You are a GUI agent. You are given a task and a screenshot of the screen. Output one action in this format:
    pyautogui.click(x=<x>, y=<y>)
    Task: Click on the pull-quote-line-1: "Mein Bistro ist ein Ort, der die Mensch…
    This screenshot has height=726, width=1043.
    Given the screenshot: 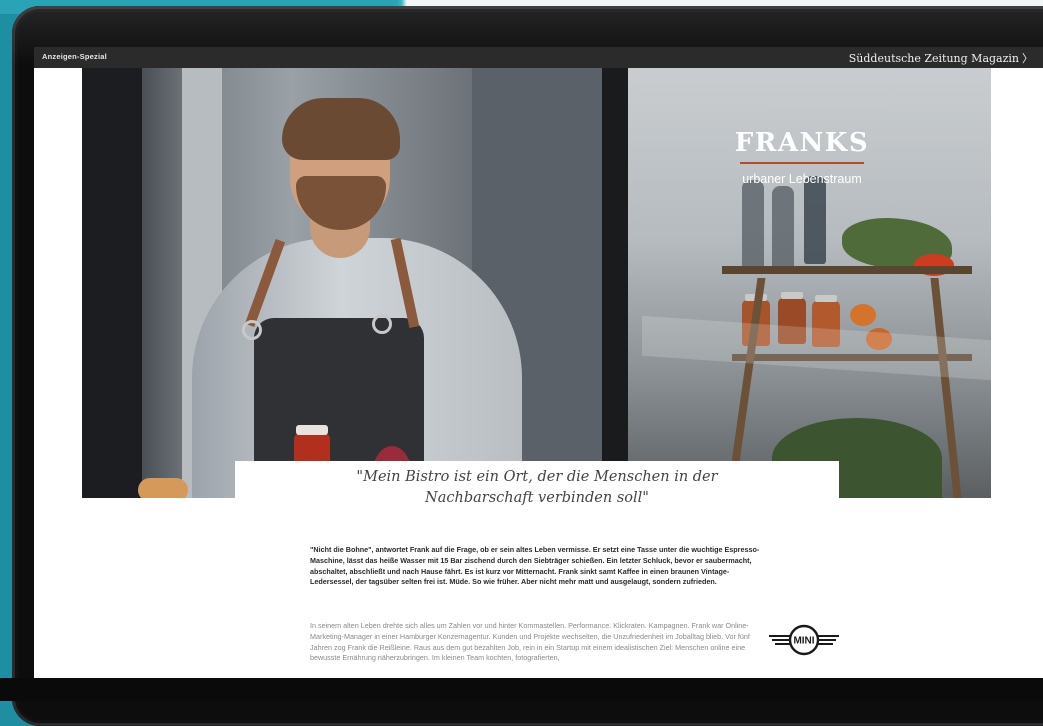 What is the action you would take?
    pyautogui.click(x=537, y=477)
    